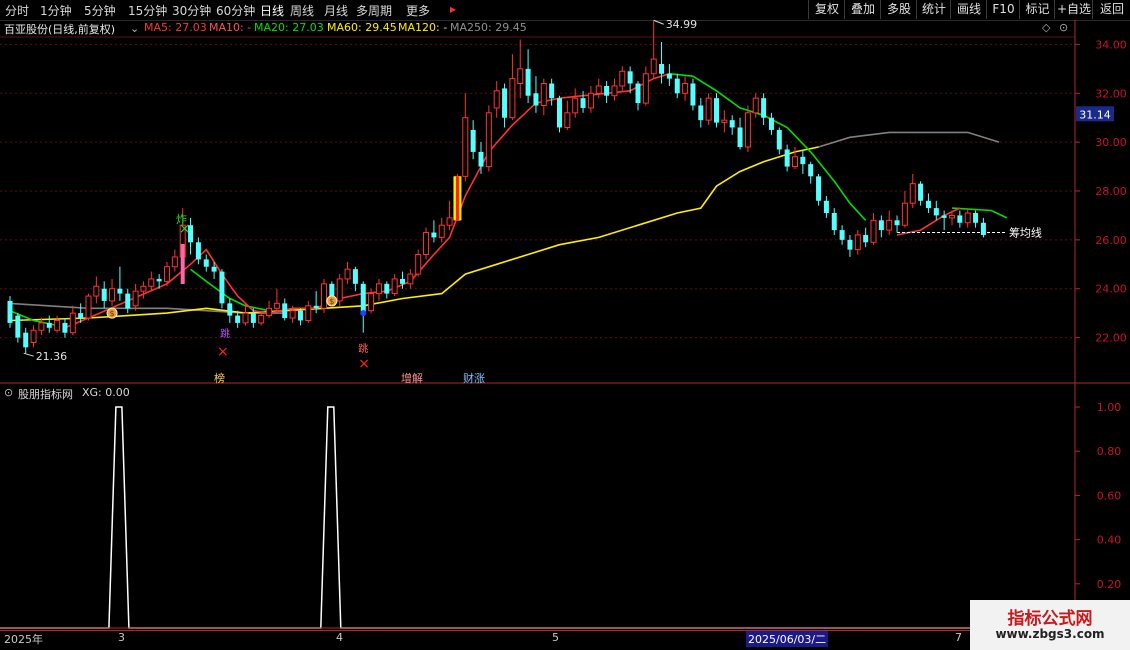 Image resolution: width=1130 pixels, height=650 pixels. What do you see at coordinates (909, 139) in the screenshot?
I see `ma250-line` at bounding box center [909, 139].